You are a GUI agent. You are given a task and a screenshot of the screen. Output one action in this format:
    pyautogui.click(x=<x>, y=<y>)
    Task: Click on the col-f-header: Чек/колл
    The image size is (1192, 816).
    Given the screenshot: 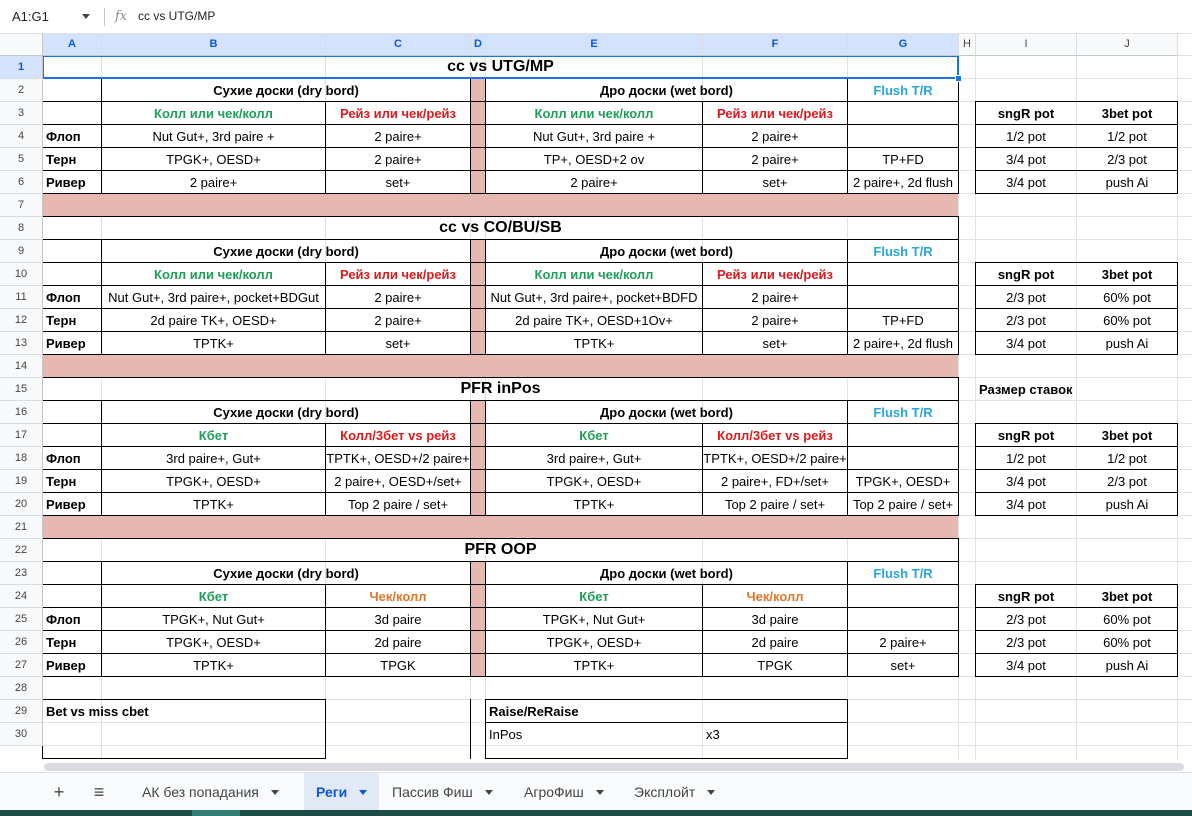 What is the action you would take?
    pyautogui.click(x=775, y=596)
    